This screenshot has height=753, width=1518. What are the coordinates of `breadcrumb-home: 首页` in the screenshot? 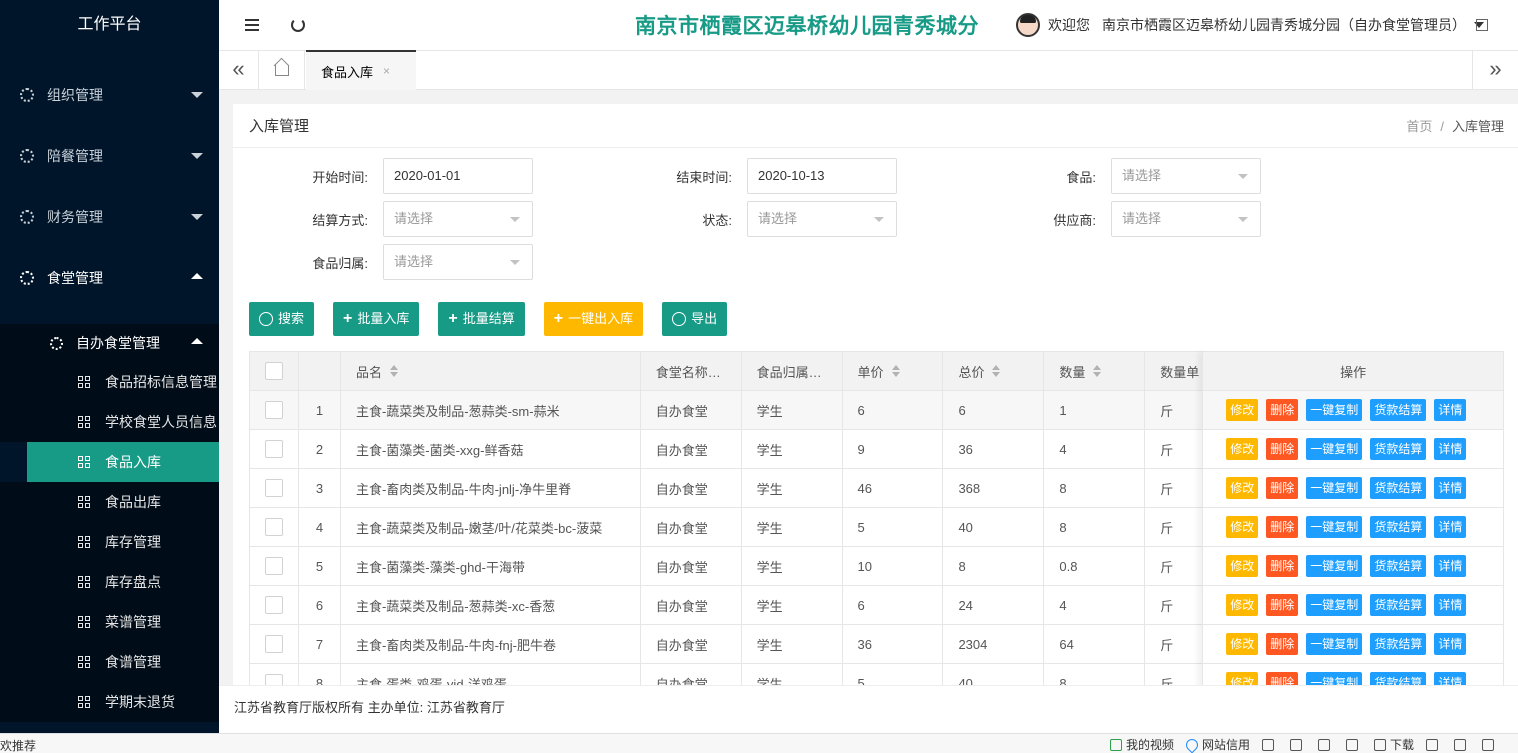 It's located at (1419, 126).